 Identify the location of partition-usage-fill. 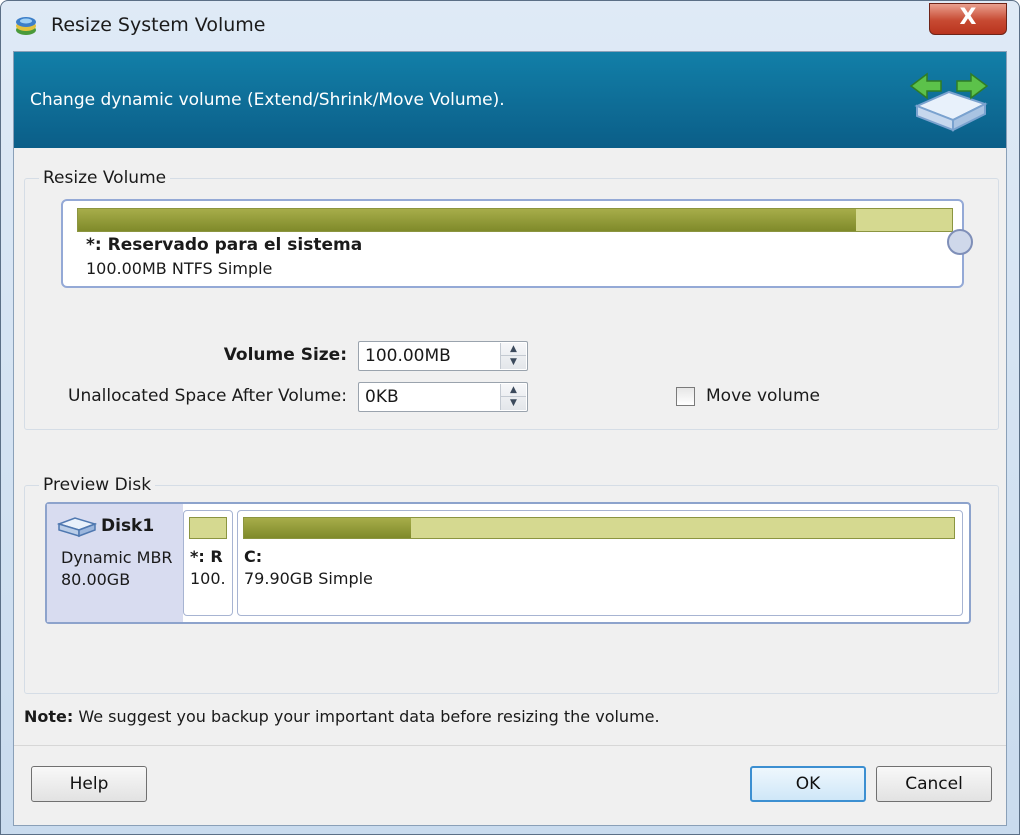
(327, 528).